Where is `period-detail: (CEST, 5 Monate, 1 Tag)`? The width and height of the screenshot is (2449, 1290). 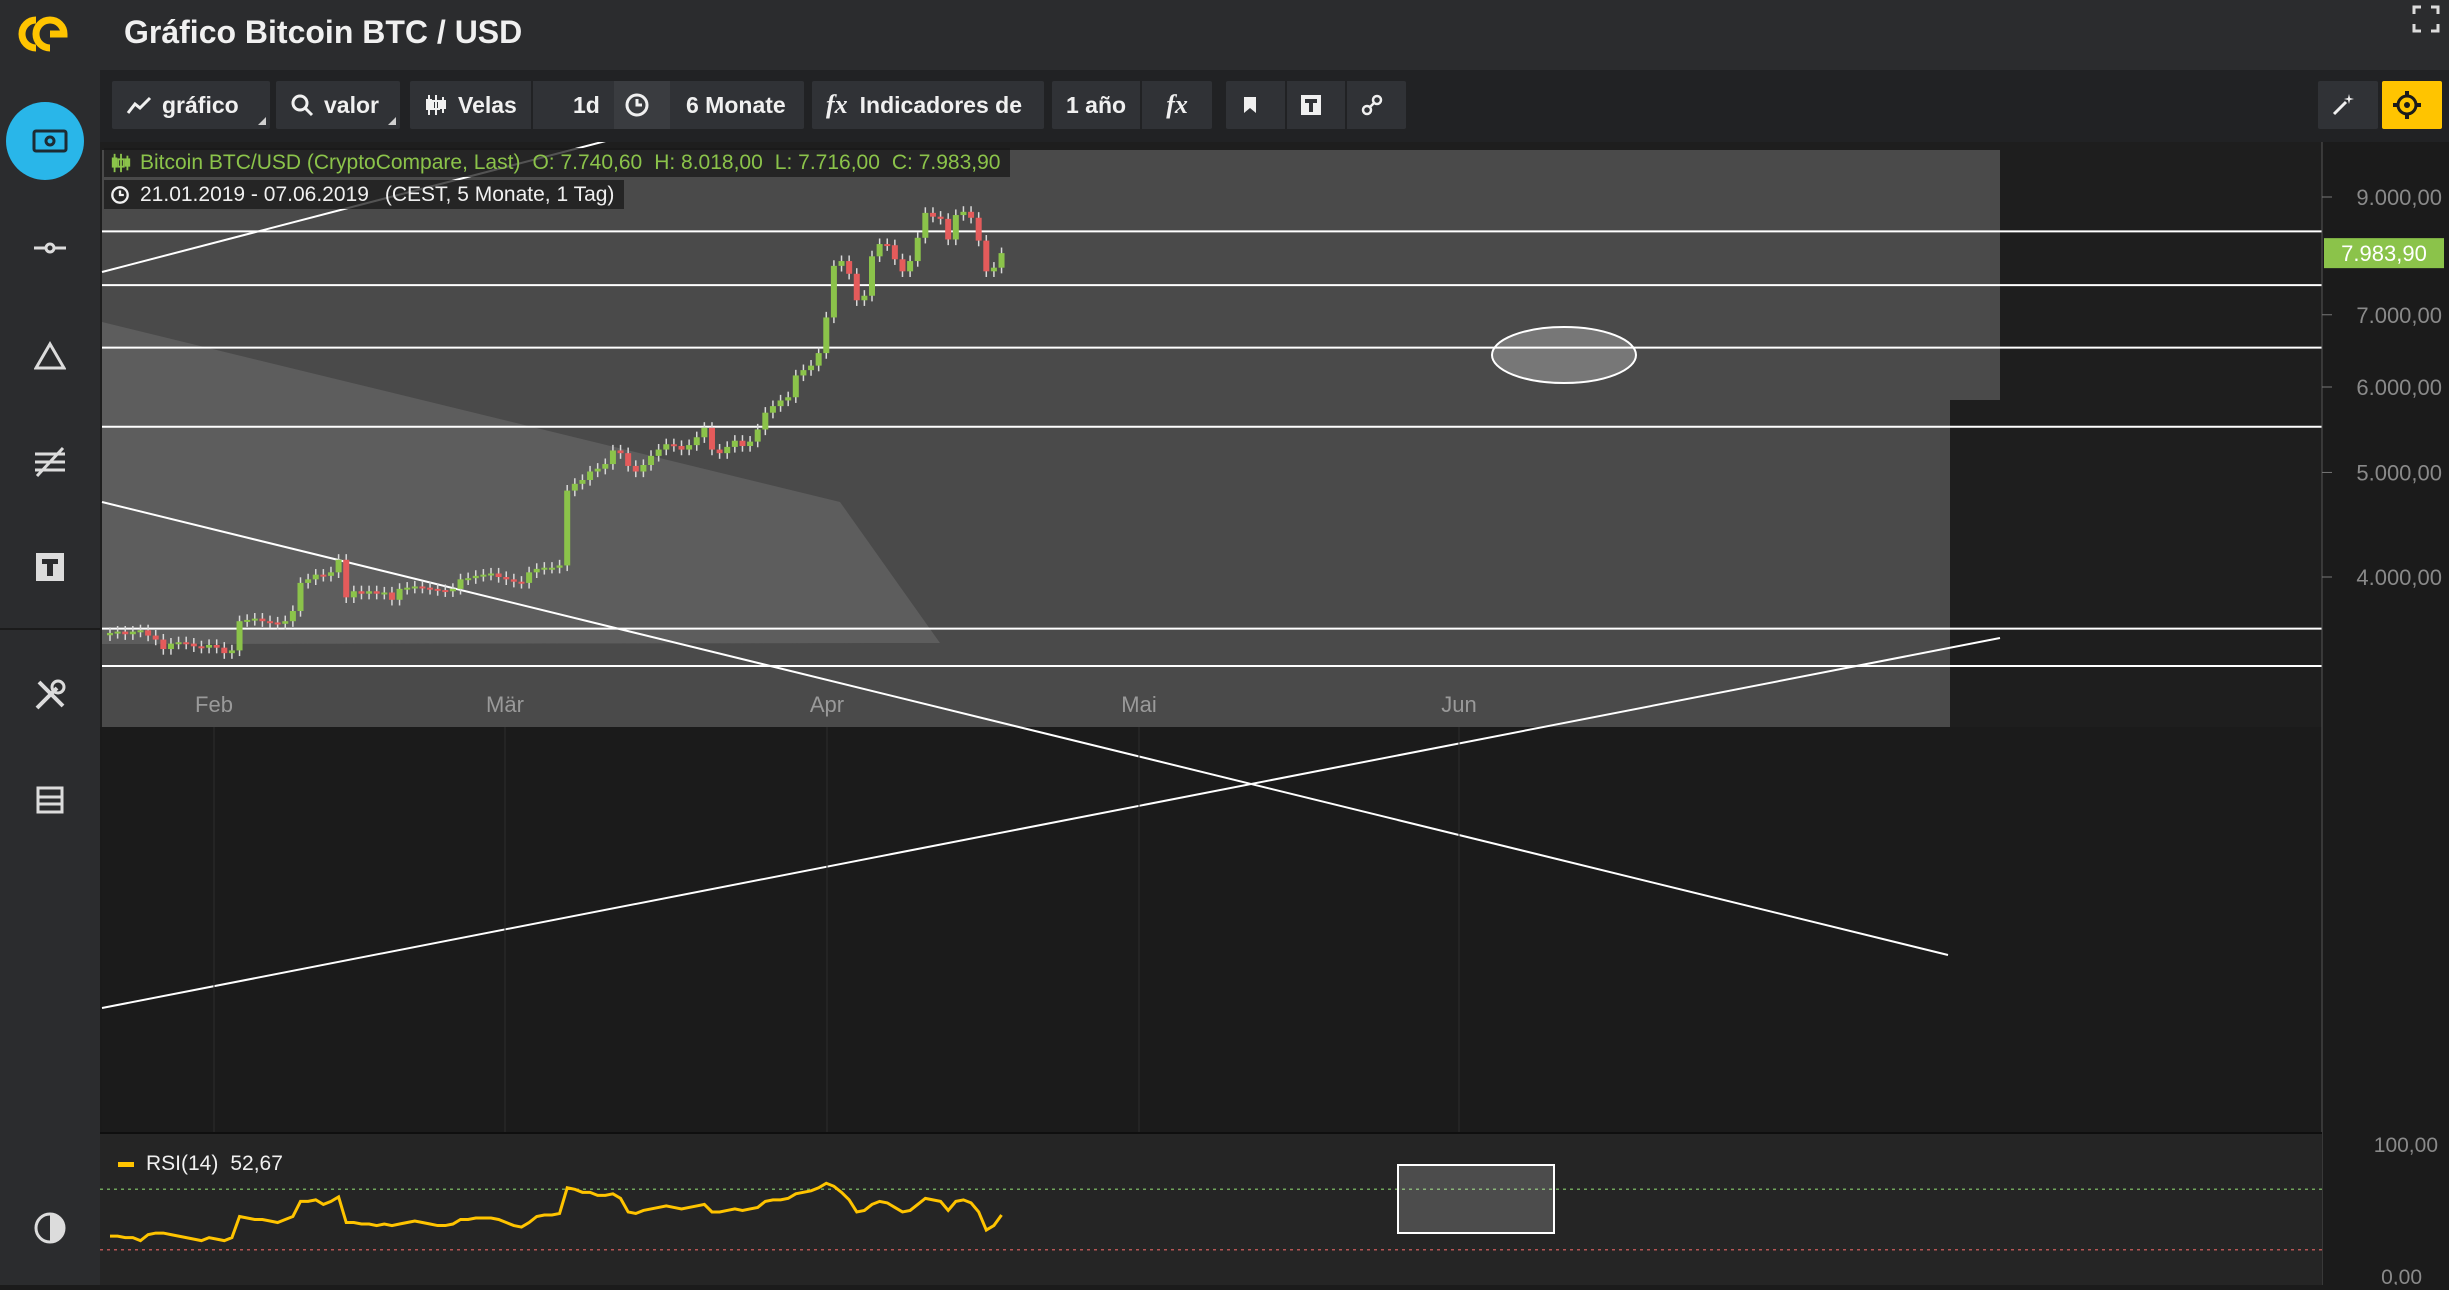
period-detail: (CEST, 5 Monate, 1 Tag) is located at coordinates (499, 194).